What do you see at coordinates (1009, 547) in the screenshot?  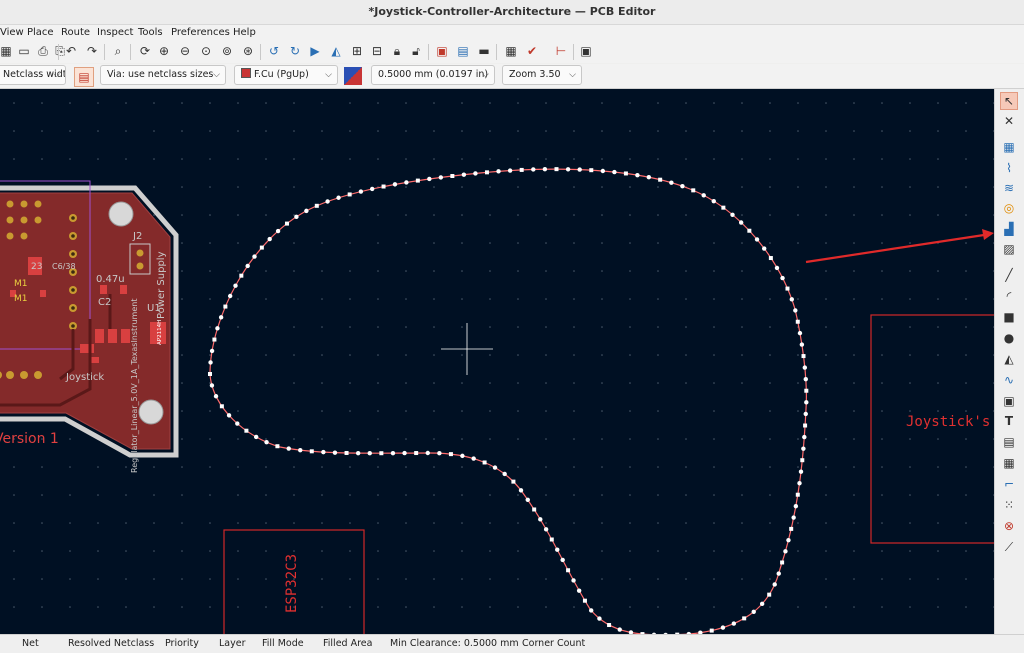 I see `measure-icon: ⟋` at bounding box center [1009, 547].